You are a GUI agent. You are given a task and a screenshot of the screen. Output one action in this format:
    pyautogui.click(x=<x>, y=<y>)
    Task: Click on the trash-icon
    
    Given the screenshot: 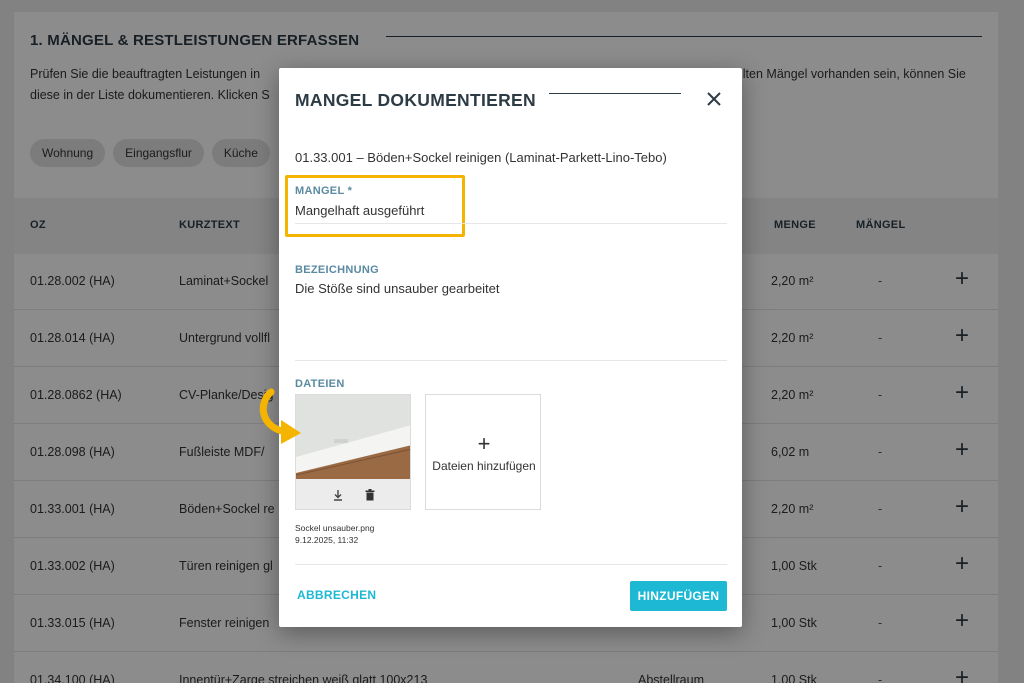 What is the action you would take?
    pyautogui.click(x=370, y=495)
    